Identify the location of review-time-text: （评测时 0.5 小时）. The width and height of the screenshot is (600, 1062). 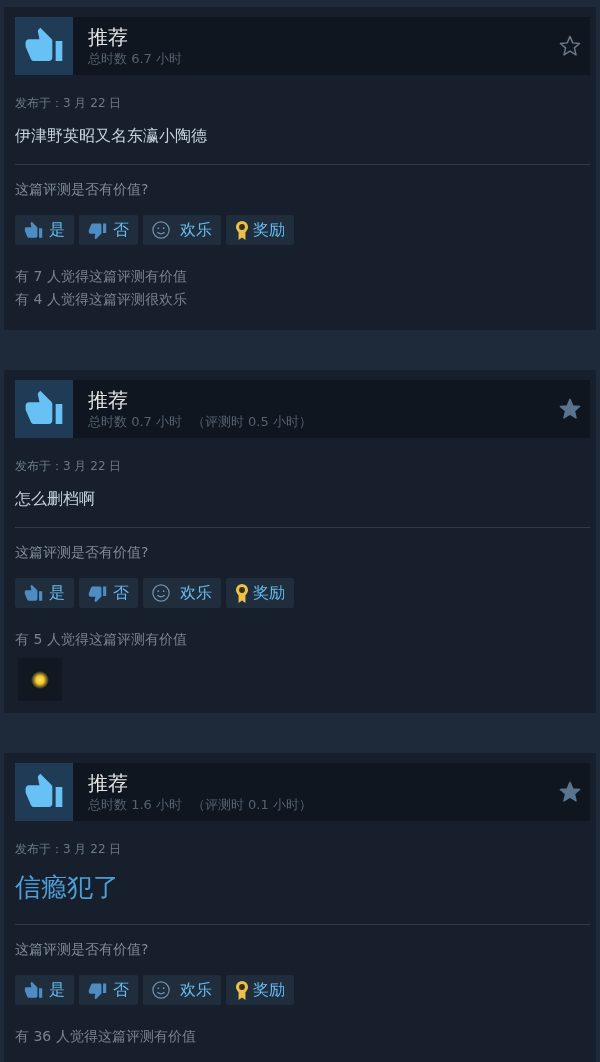
(251, 421).